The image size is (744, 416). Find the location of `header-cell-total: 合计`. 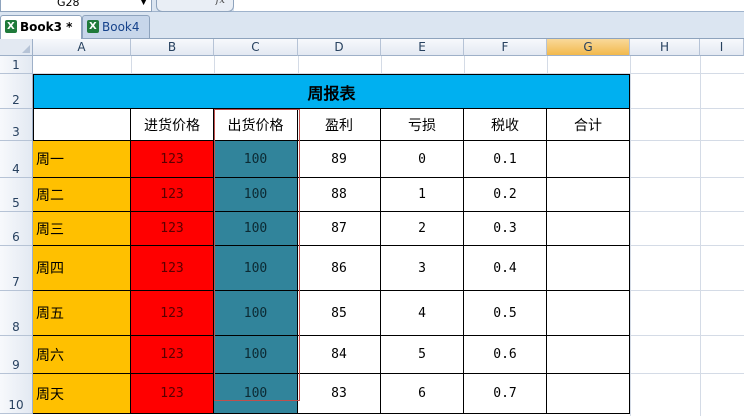

header-cell-total: 合计 is located at coordinates (588, 125).